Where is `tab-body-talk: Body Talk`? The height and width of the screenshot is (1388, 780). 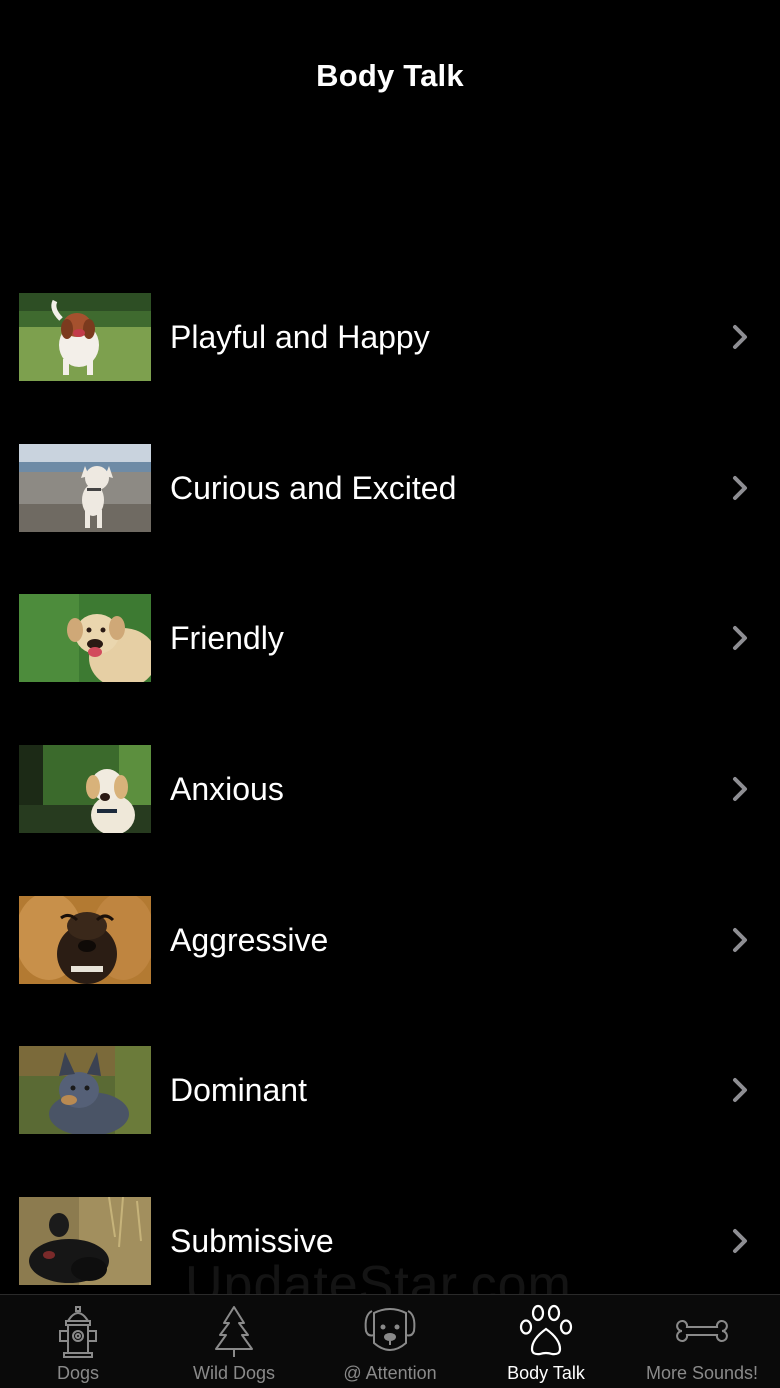 tab-body-talk: Body Talk is located at coordinates (546, 1341).